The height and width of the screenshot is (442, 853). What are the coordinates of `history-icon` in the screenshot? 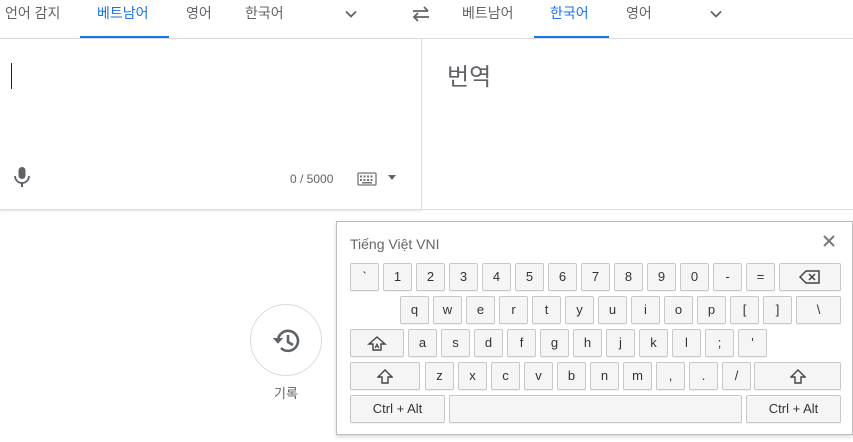 It's located at (286, 341).